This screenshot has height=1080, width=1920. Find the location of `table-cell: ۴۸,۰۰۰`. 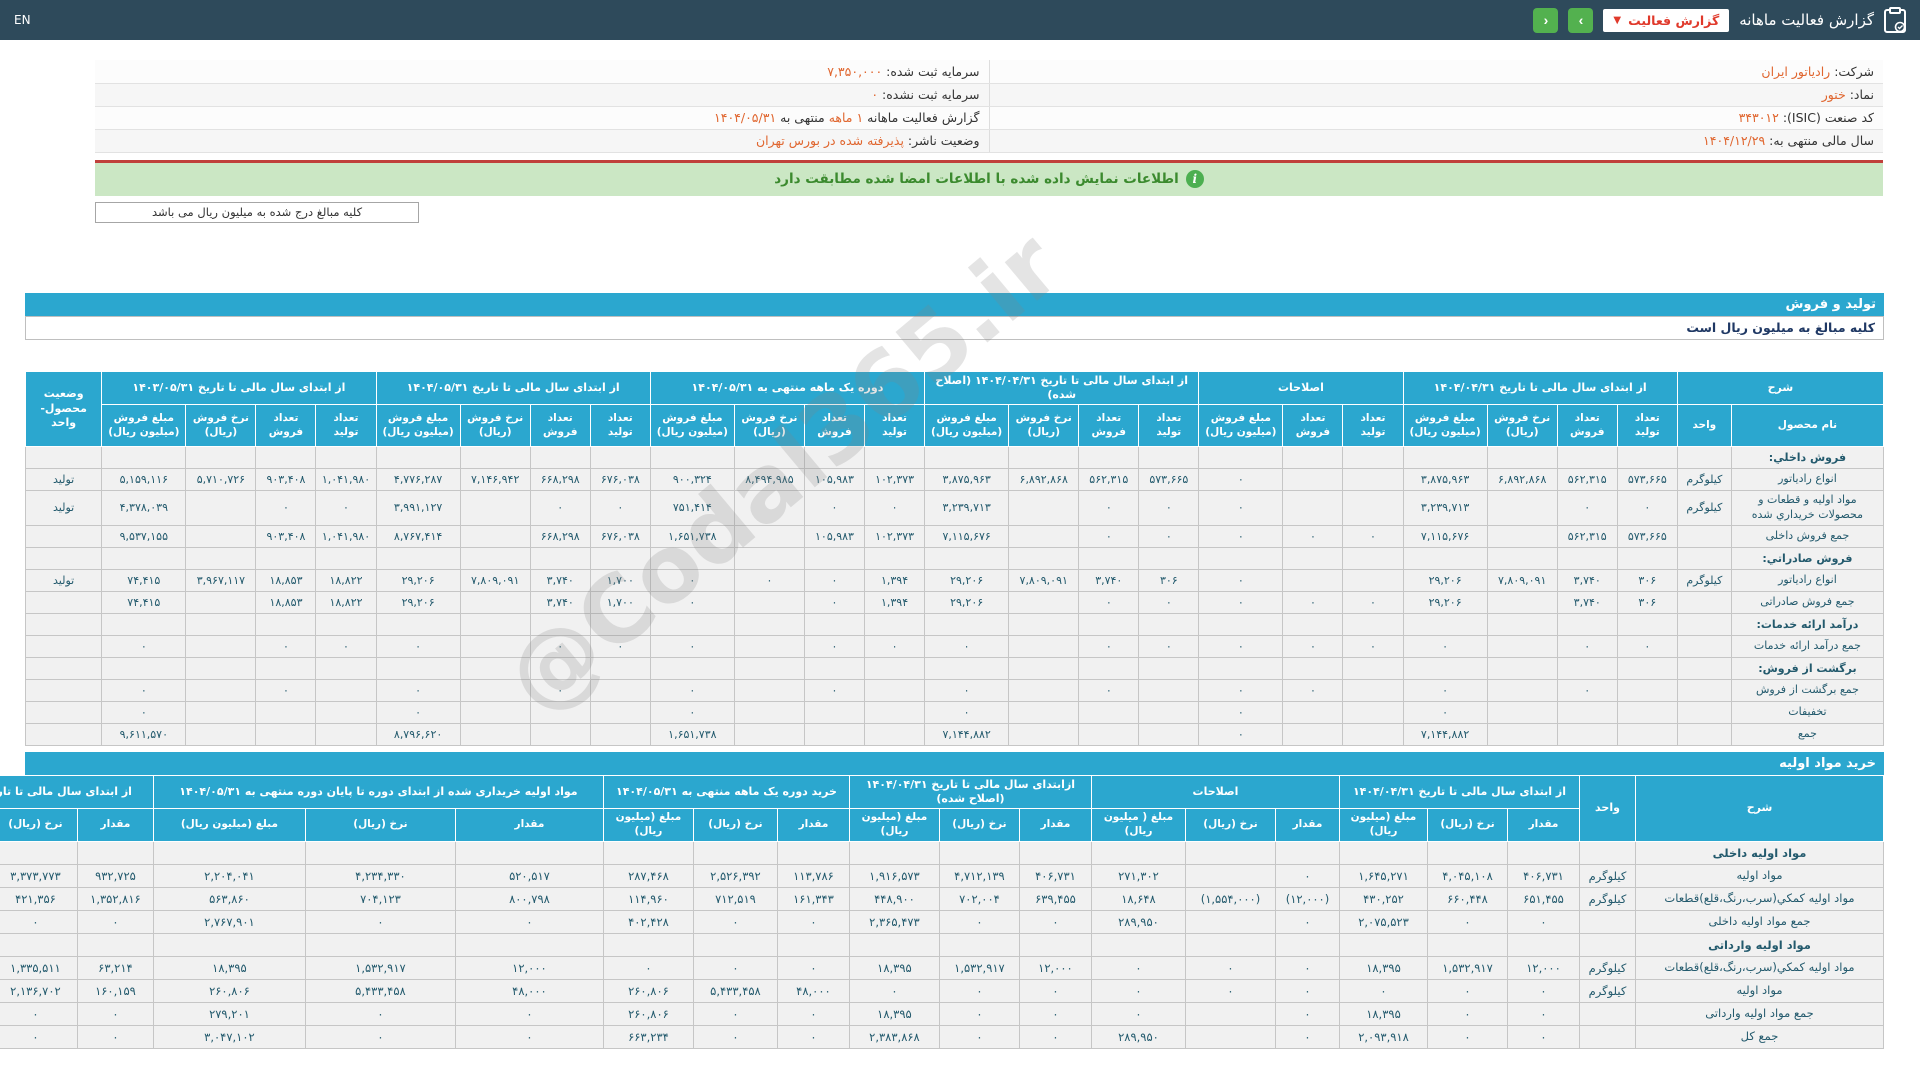

table-cell: ۴۸,۰۰۰ is located at coordinates (813, 990).